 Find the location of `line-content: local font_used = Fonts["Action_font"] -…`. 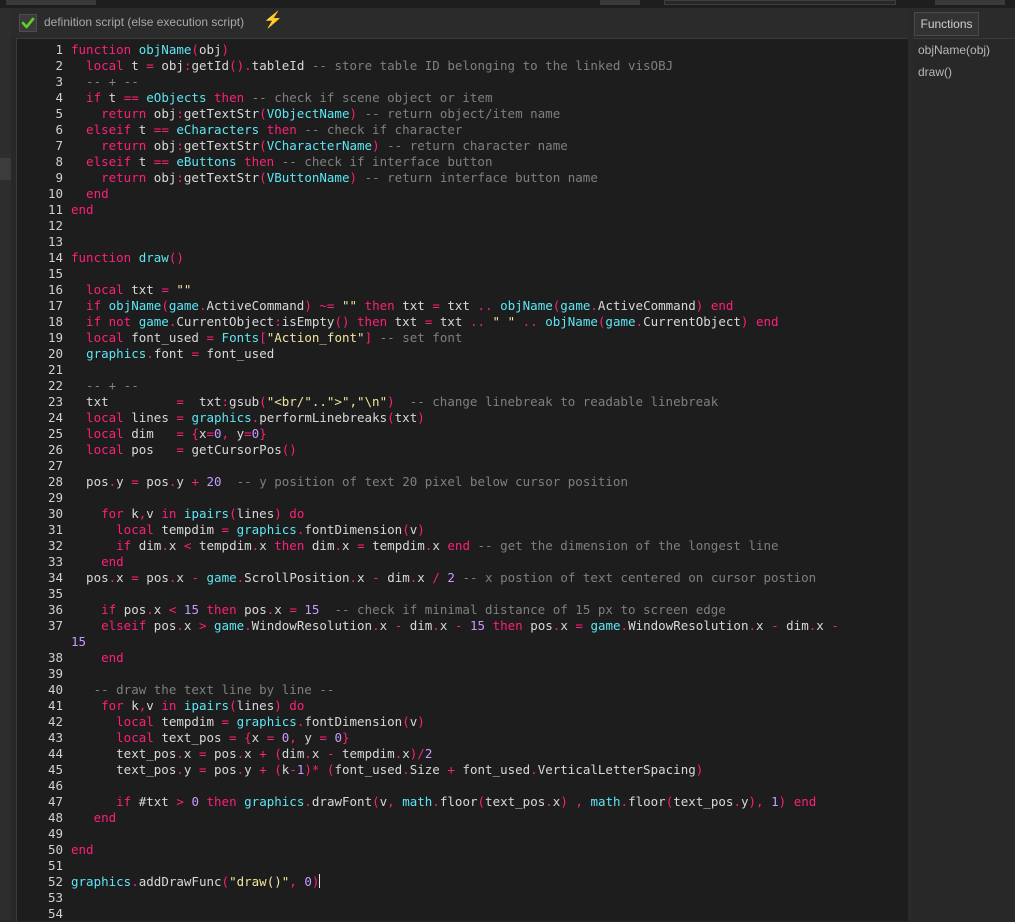

line-content: local font_used = Fonts["Action_font"] -… is located at coordinates (267, 337).